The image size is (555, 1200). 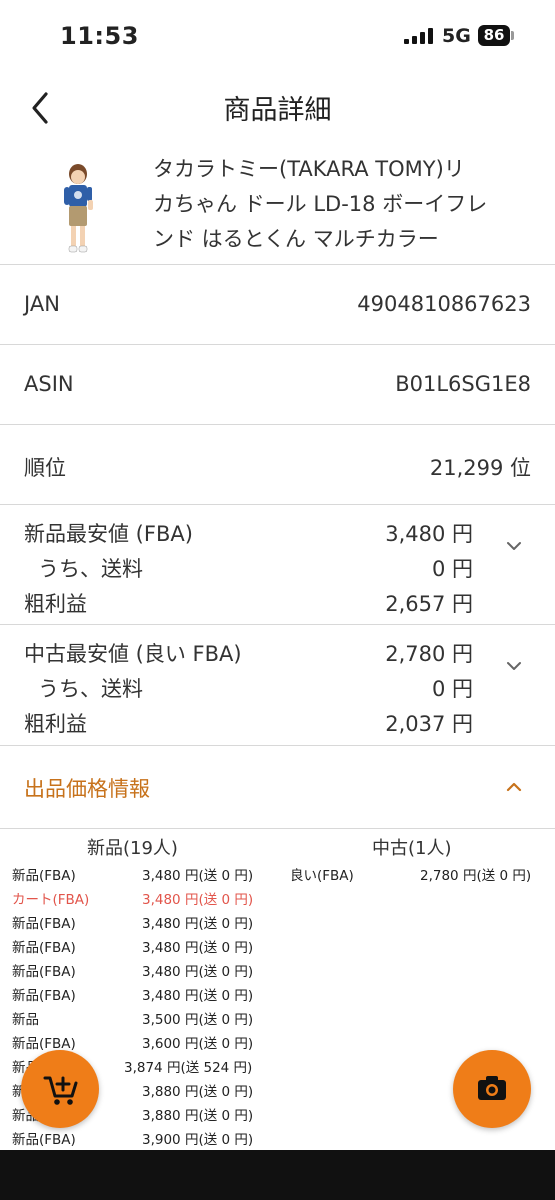 I want to click on asin-value: B01L6SG1E8, so click(x=463, y=384).